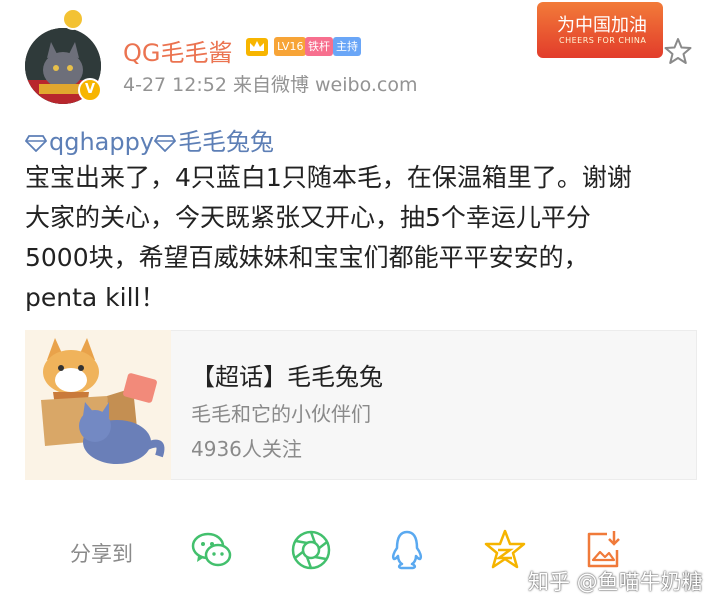 This screenshot has width=720, height=613. What do you see at coordinates (257, 47) in the screenshot?
I see `member-crown-icon` at bounding box center [257, 47].